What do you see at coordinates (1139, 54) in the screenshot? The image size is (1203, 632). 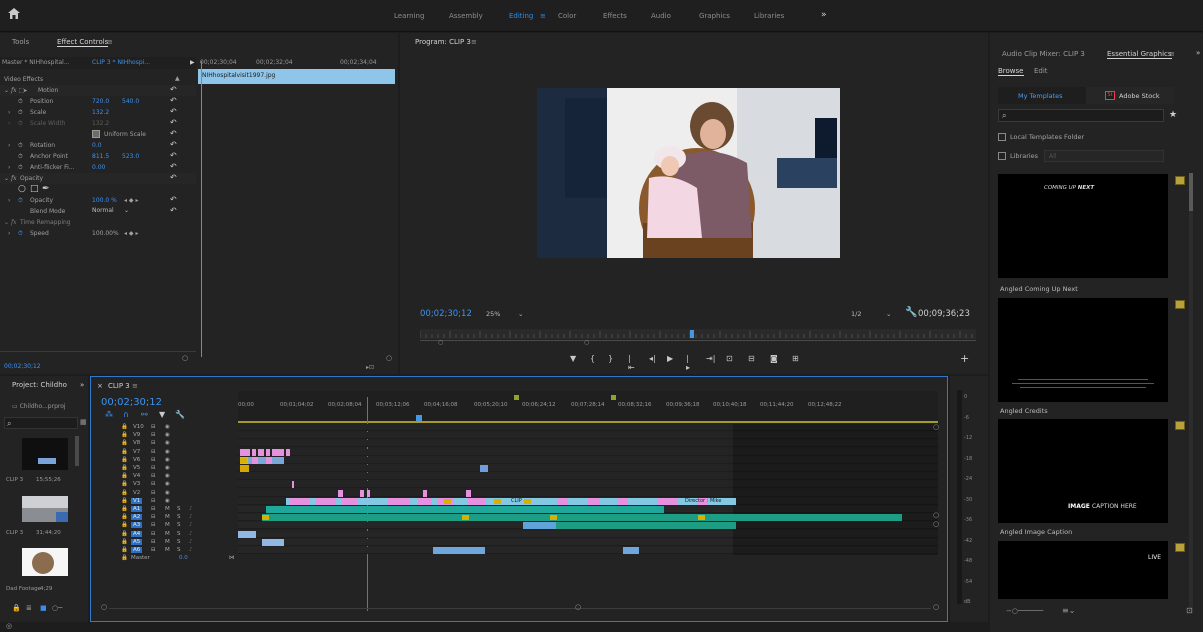 I see `tab-essential-graphics: Essential Graphics` at bounding box center [1139, 54].